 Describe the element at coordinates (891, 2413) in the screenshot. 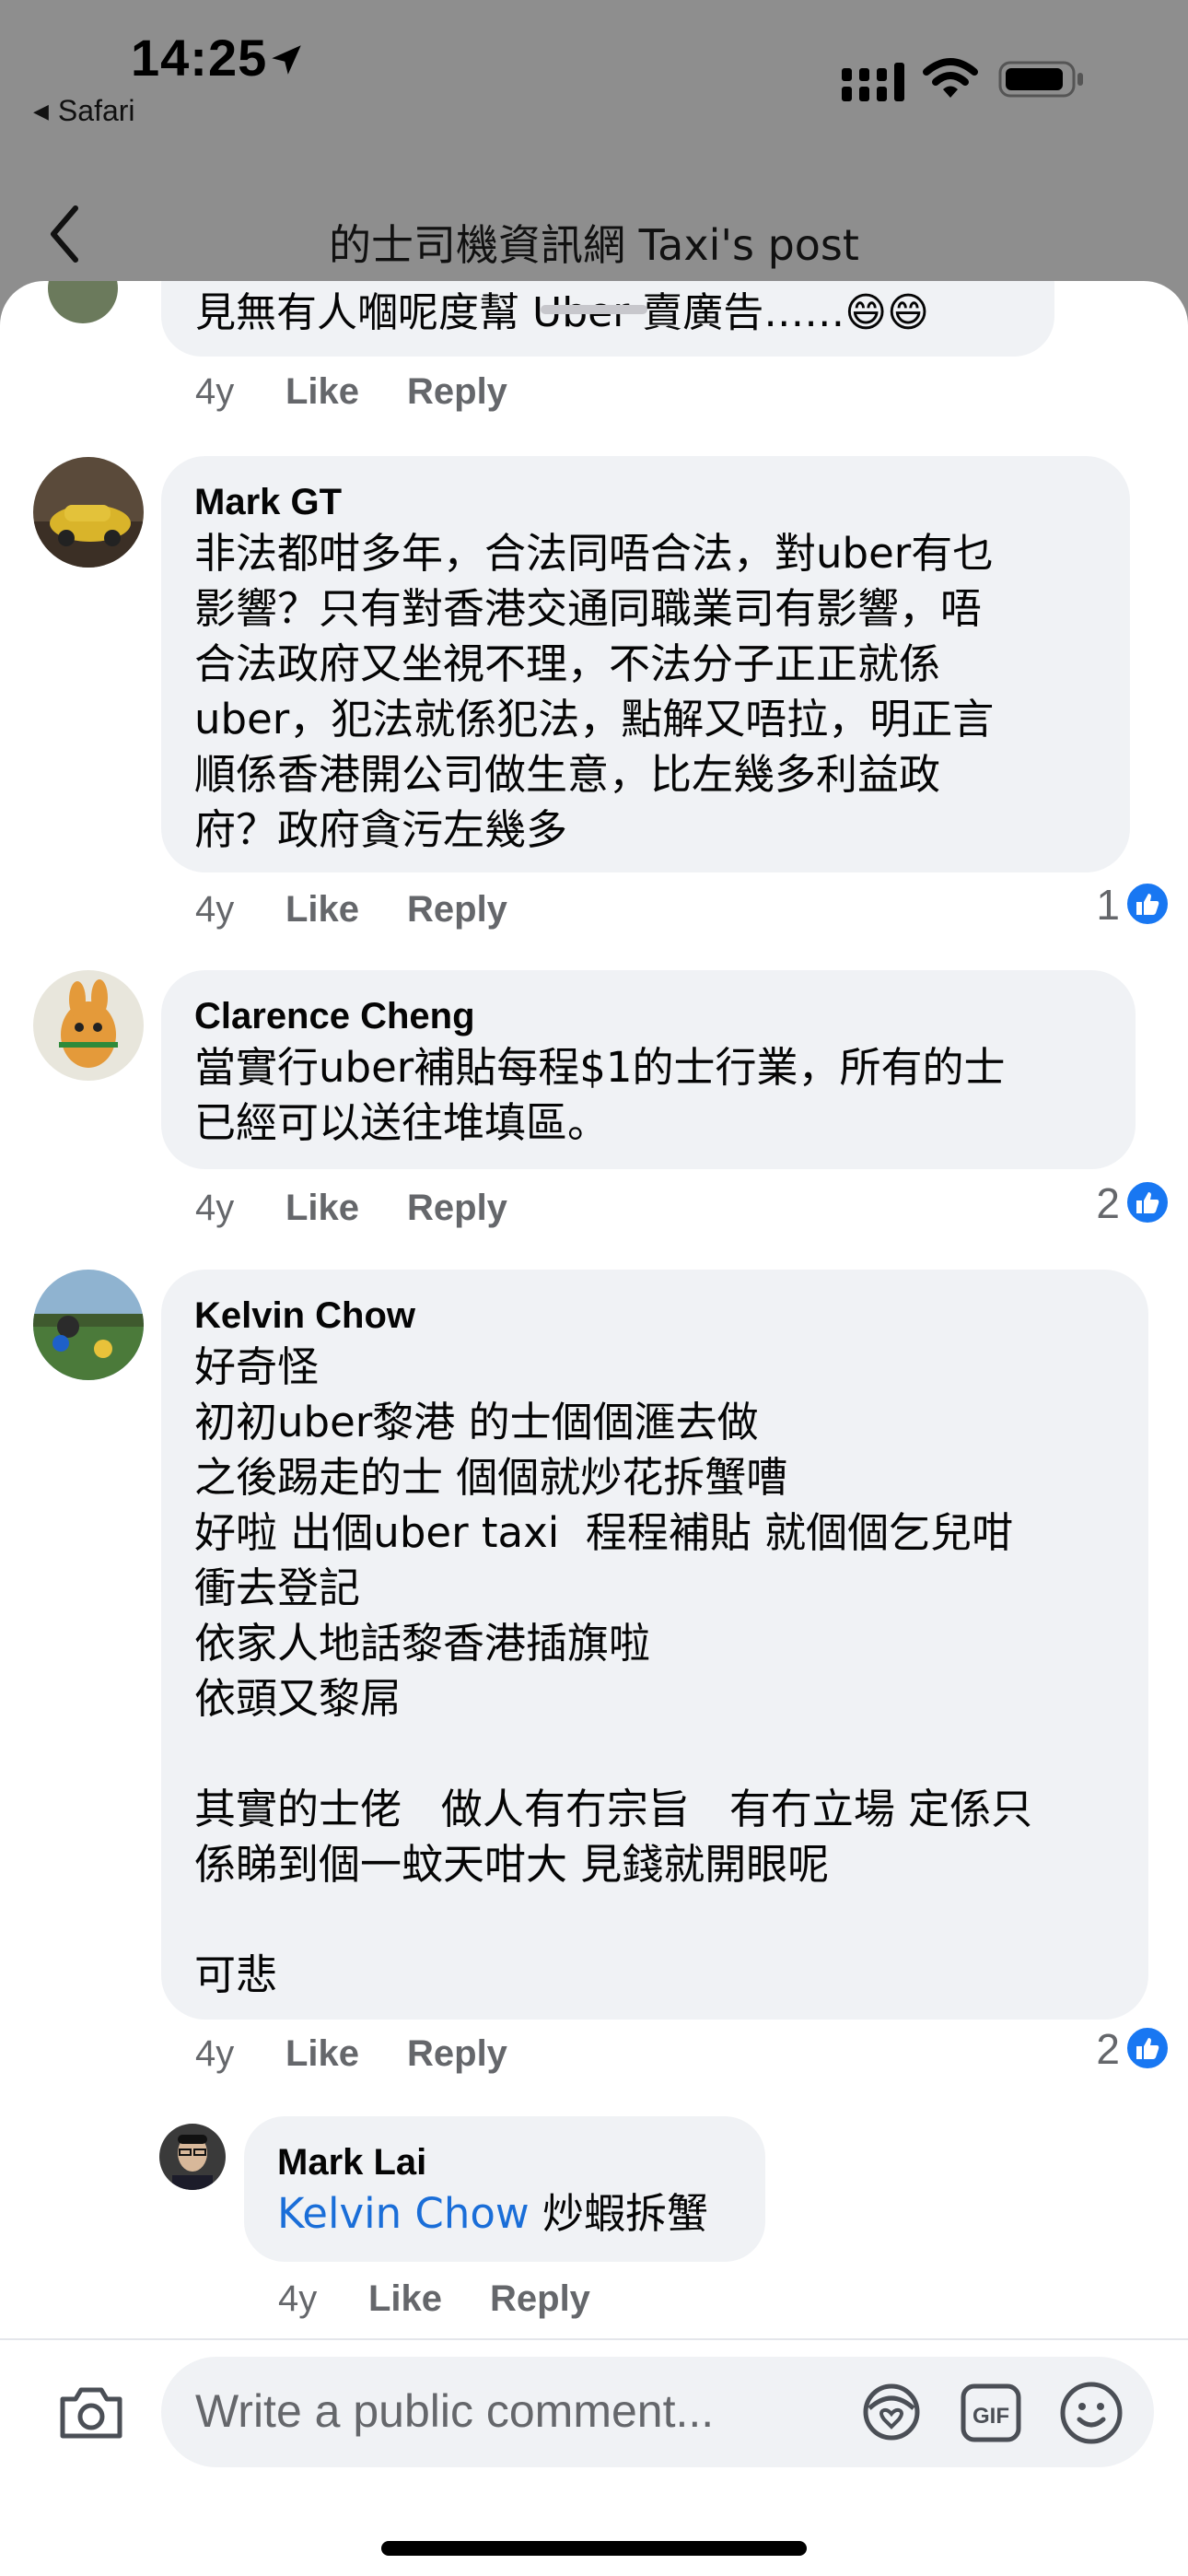

I see `avatar-sticker-icon` at that location.